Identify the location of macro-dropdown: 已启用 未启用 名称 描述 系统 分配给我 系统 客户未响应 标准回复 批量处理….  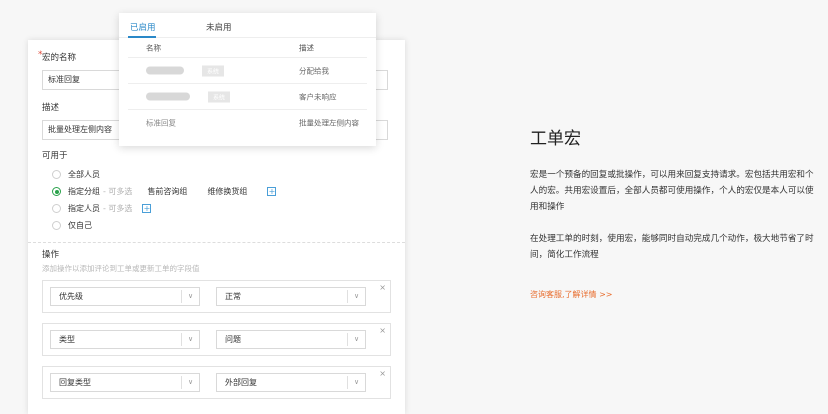
(247, 79).